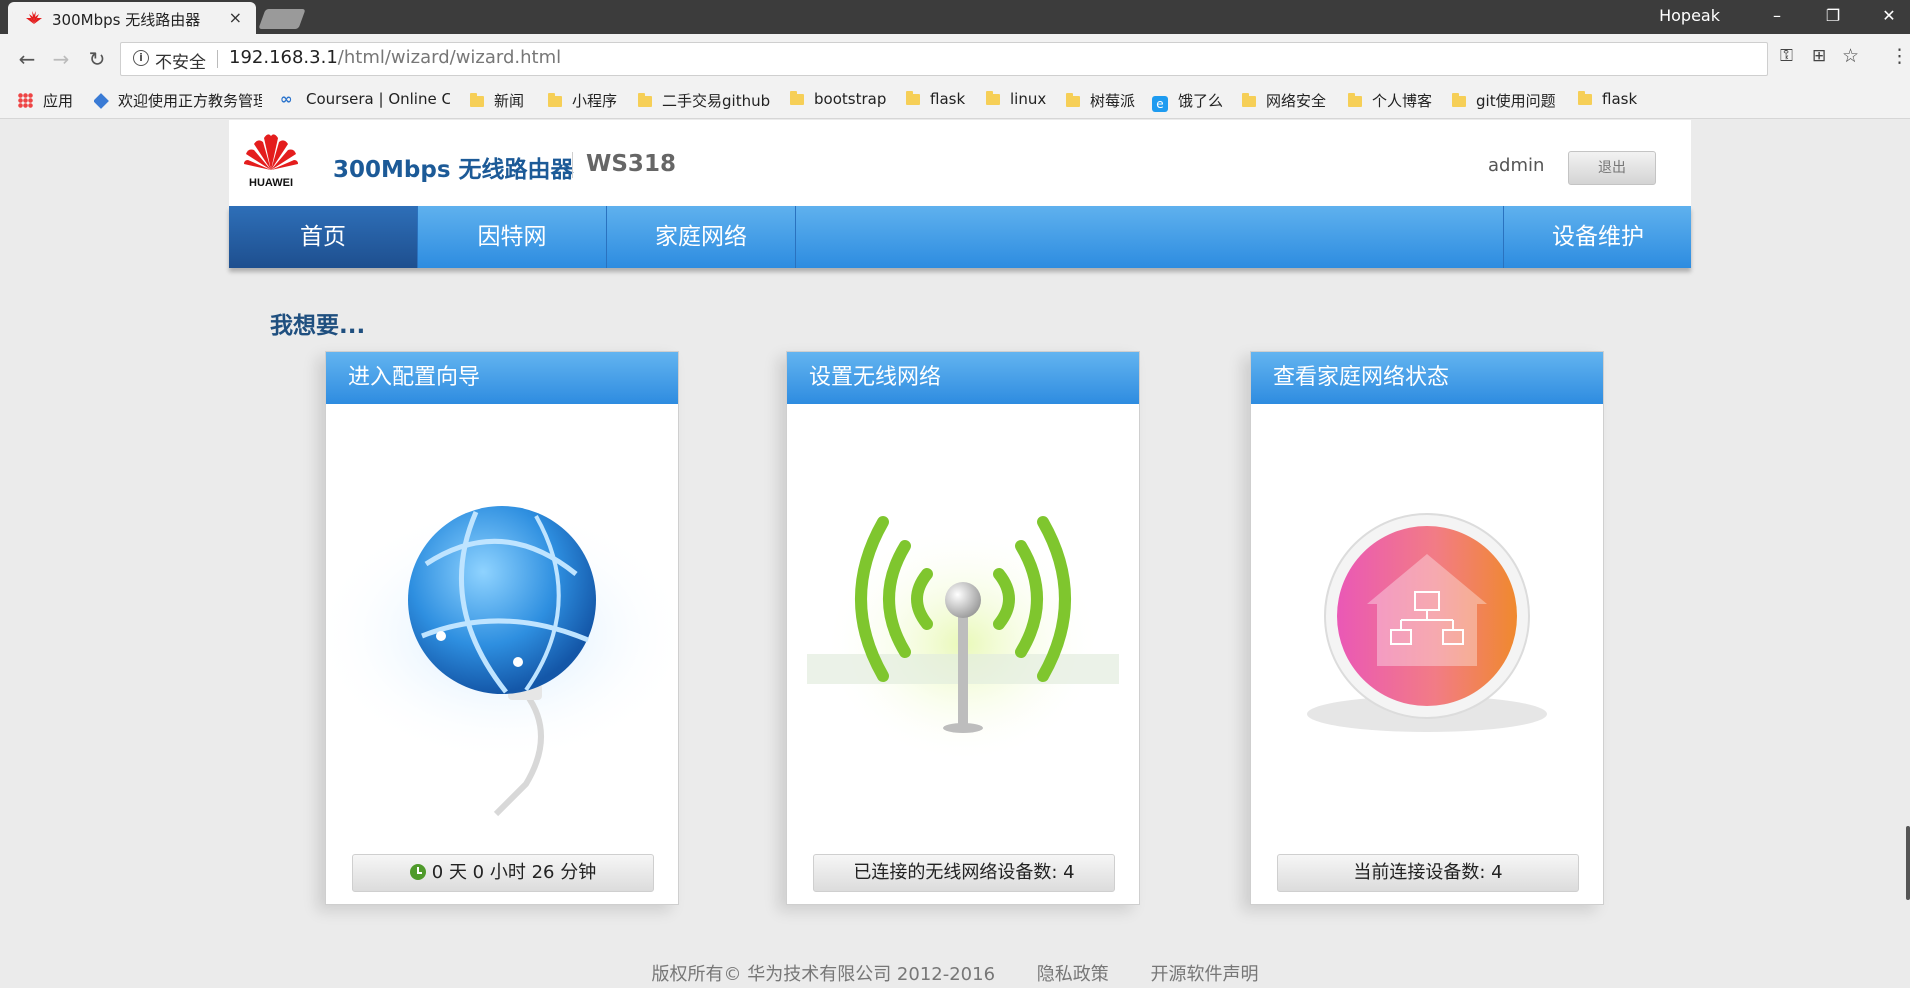 The image size is (1910, 988). I want to click on bookmark-label: git使用问题, so click(1516, 101).